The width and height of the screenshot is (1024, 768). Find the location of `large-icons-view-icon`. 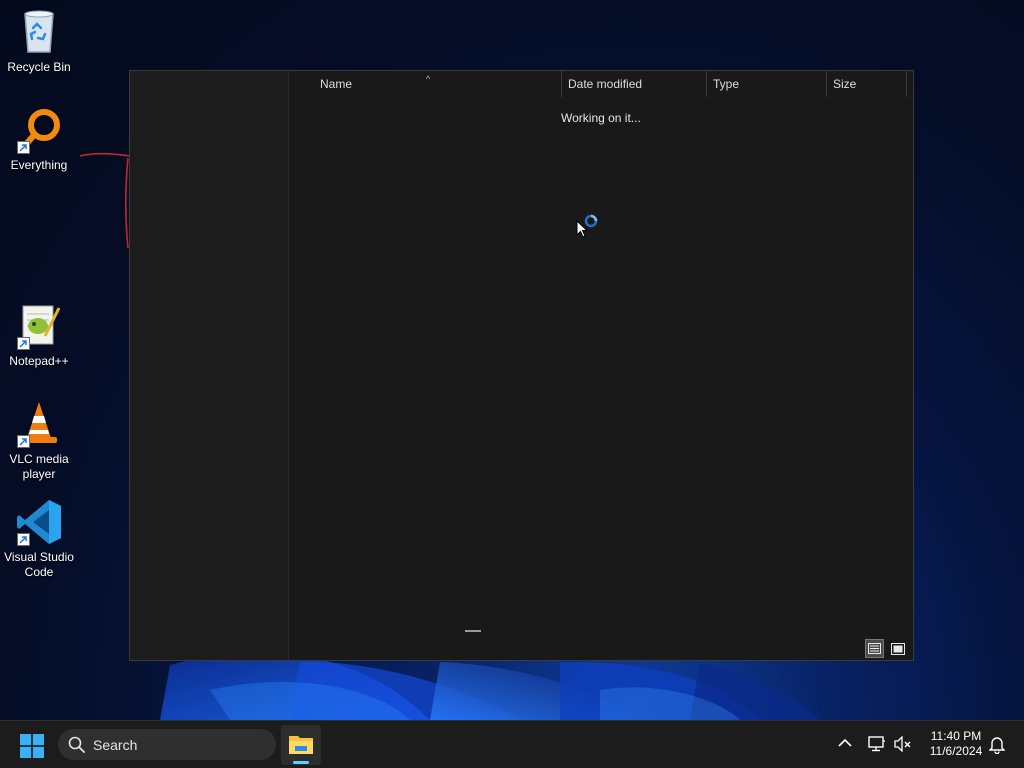

large-icons-view-icon is located at coordinates (897, 648).